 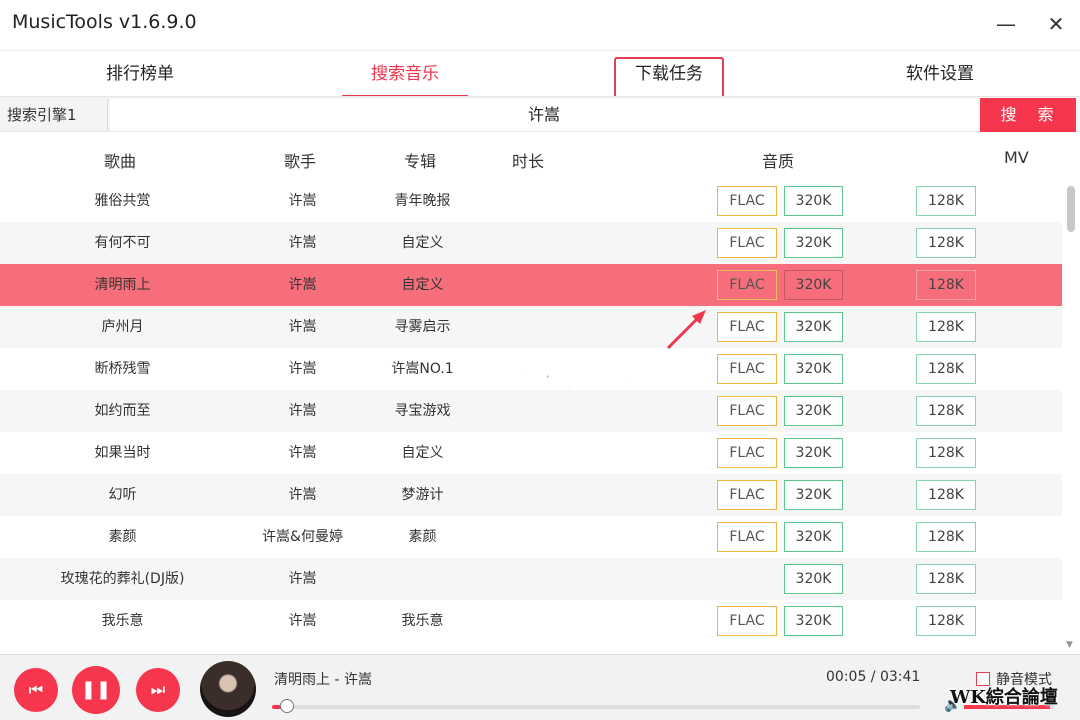 I want to click on results-header: 歌曲 歌手 专辑 时长 音质 MV, so click(x=540, y=158).